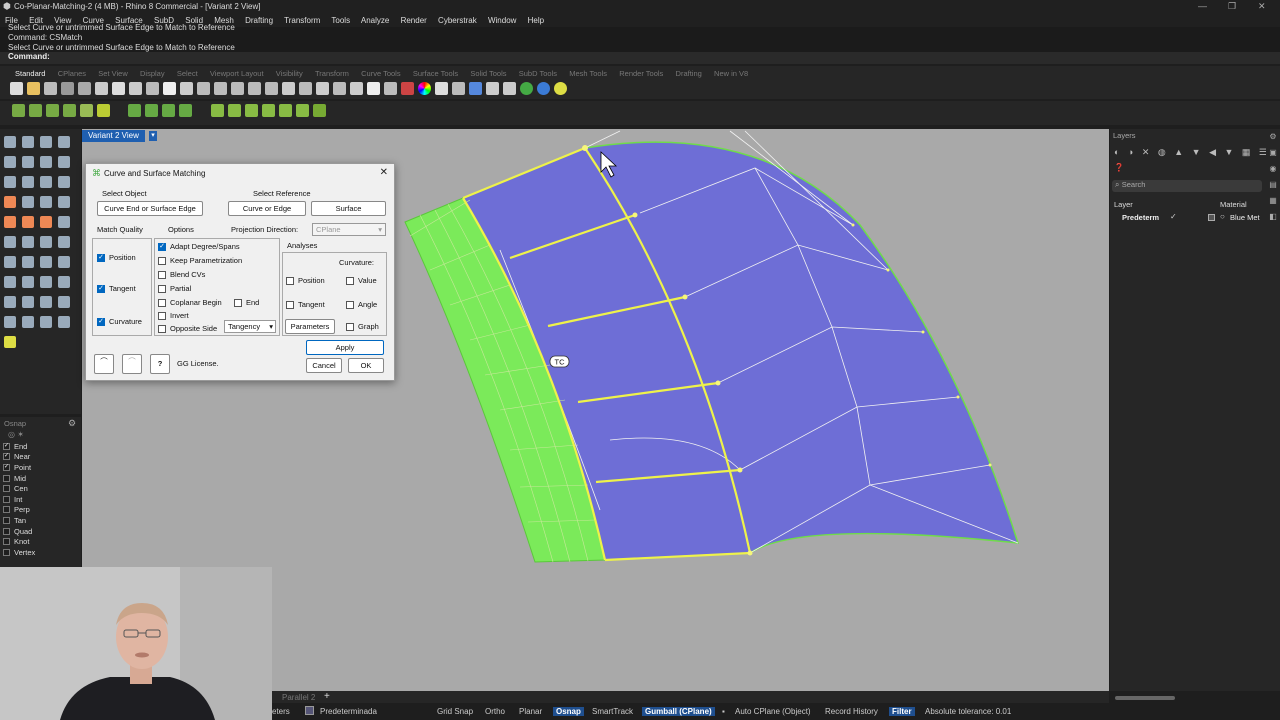 This screenshot has height=720, width=1280. What do you see at coordinates (28, 142) in the screenshot?
I see `point-icon` at bounding box center [28, 142].